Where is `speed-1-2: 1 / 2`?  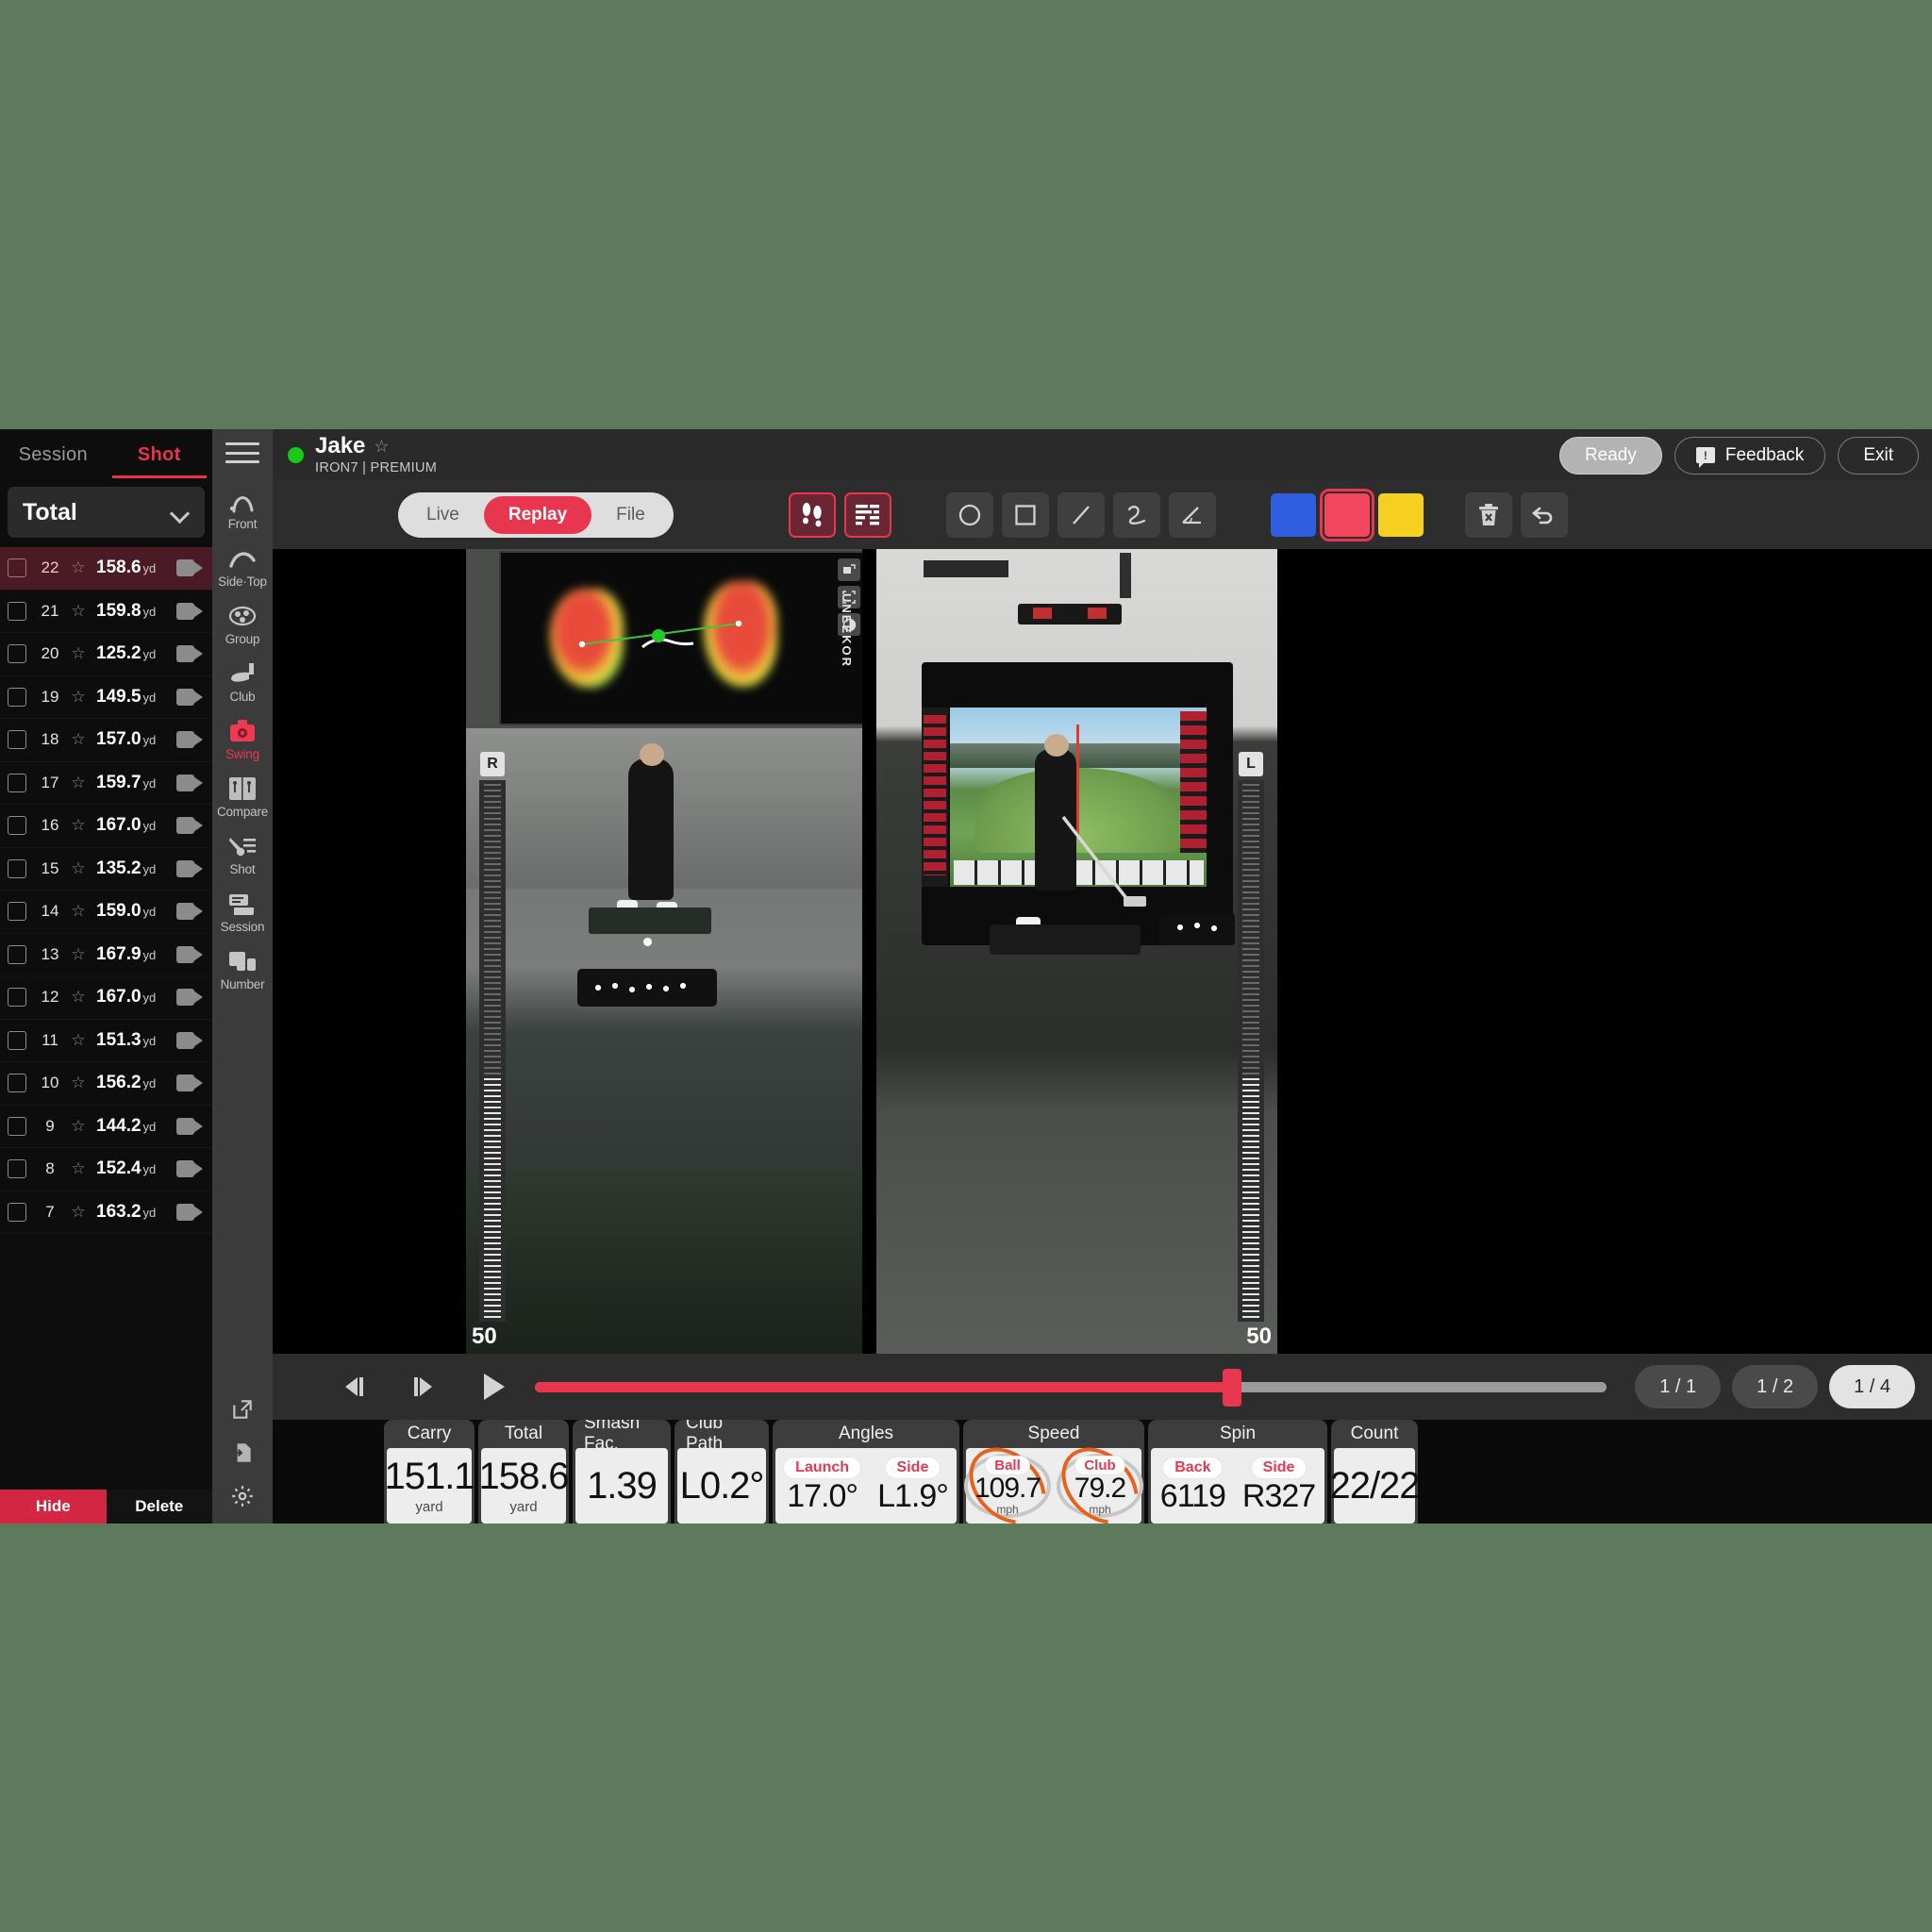
speed-1-2: 1 / 2 is located at coordinates (1775, 1386).